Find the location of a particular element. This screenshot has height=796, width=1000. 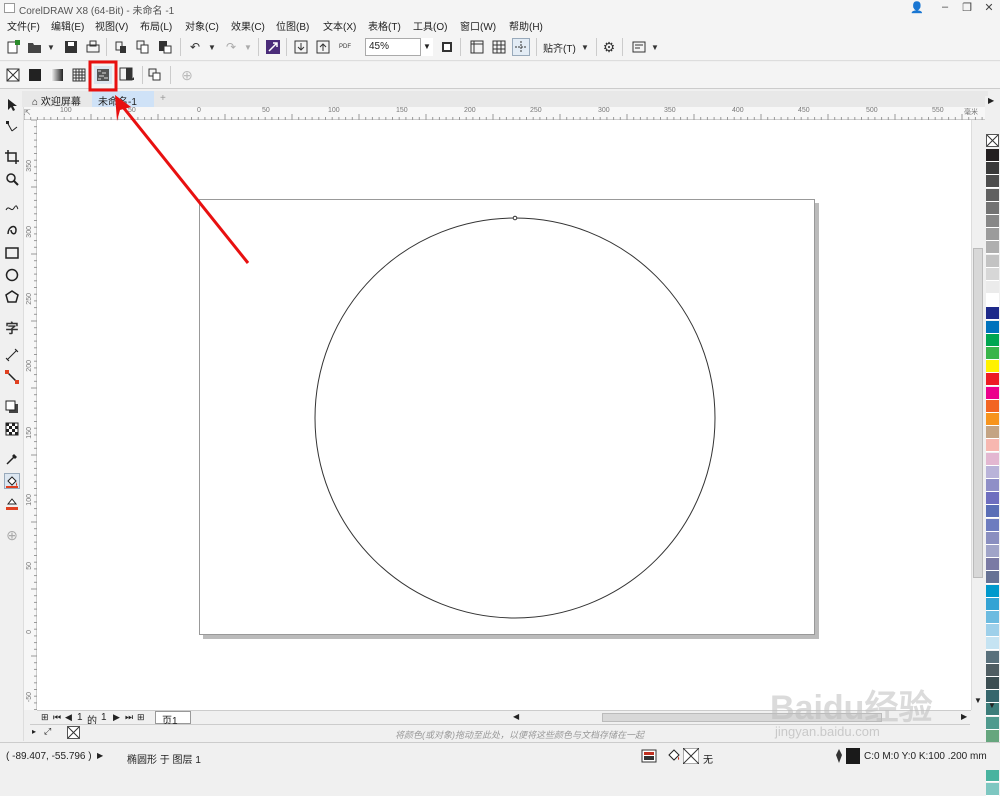

menu-view: 视图(V) is located at coordinates (111, 25).